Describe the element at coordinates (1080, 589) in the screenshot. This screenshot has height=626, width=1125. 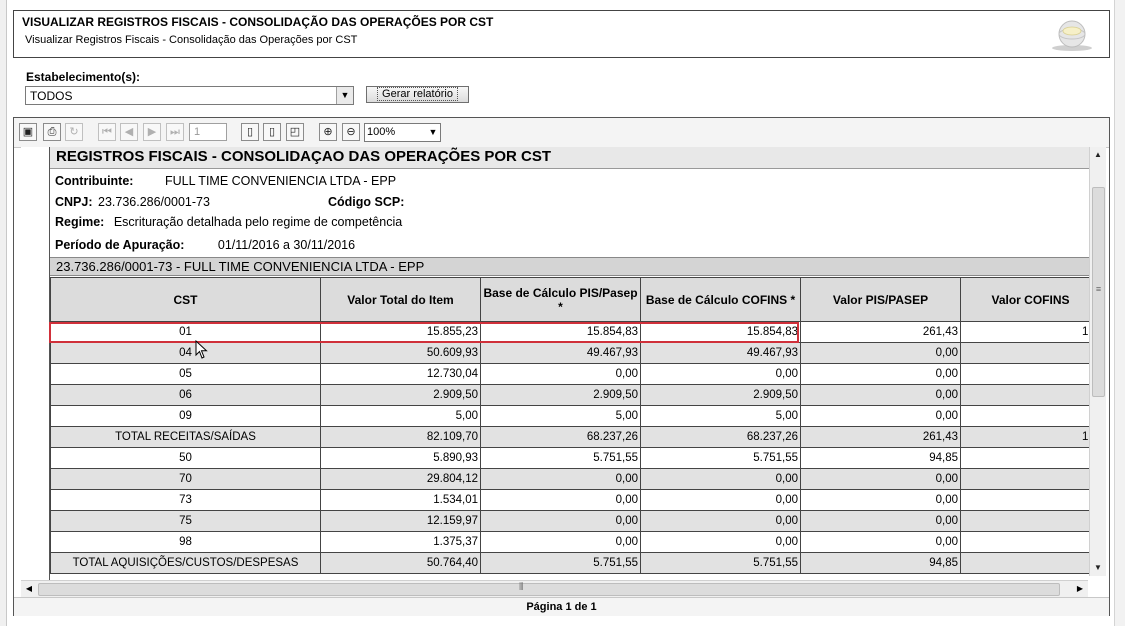
I see `scroll-right-icon: ▶` at that location.